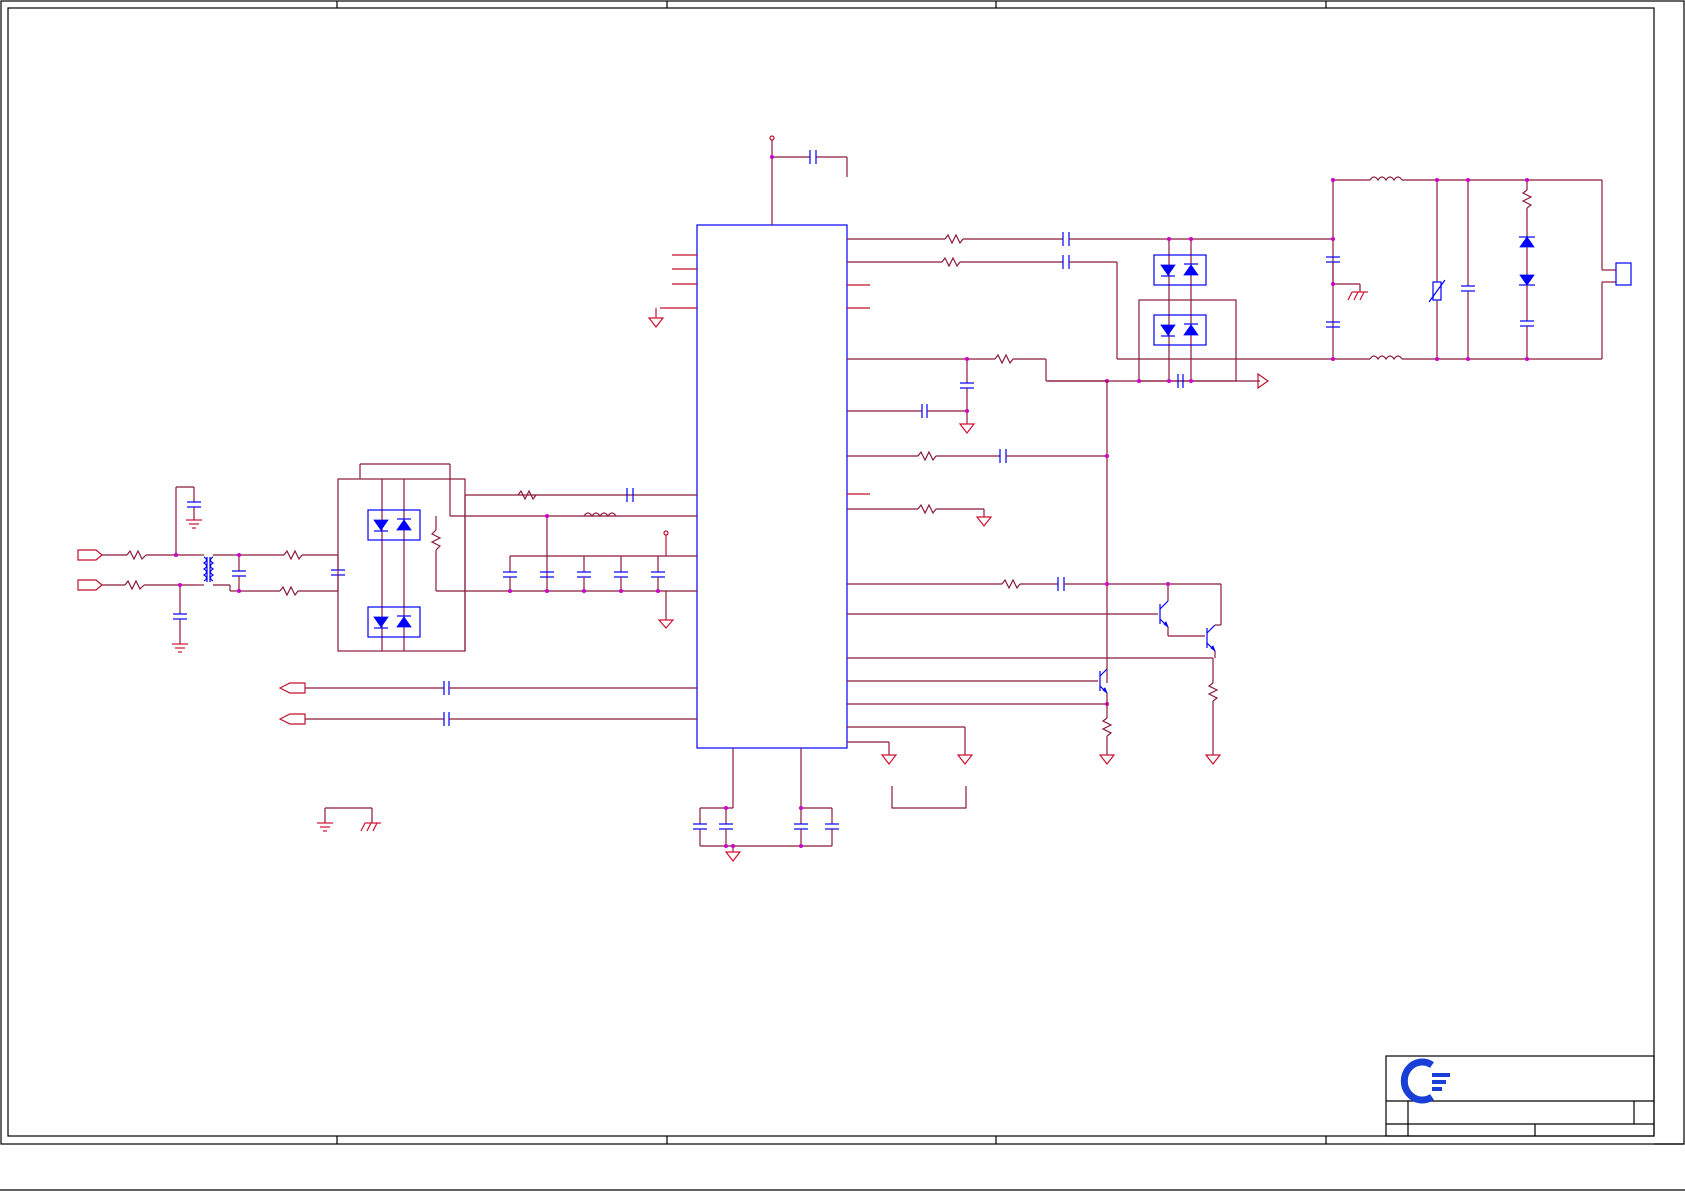 The height and width of the screenshot is (1191, 1685). I want to click on ic-gnd-left, so click(656, 318).